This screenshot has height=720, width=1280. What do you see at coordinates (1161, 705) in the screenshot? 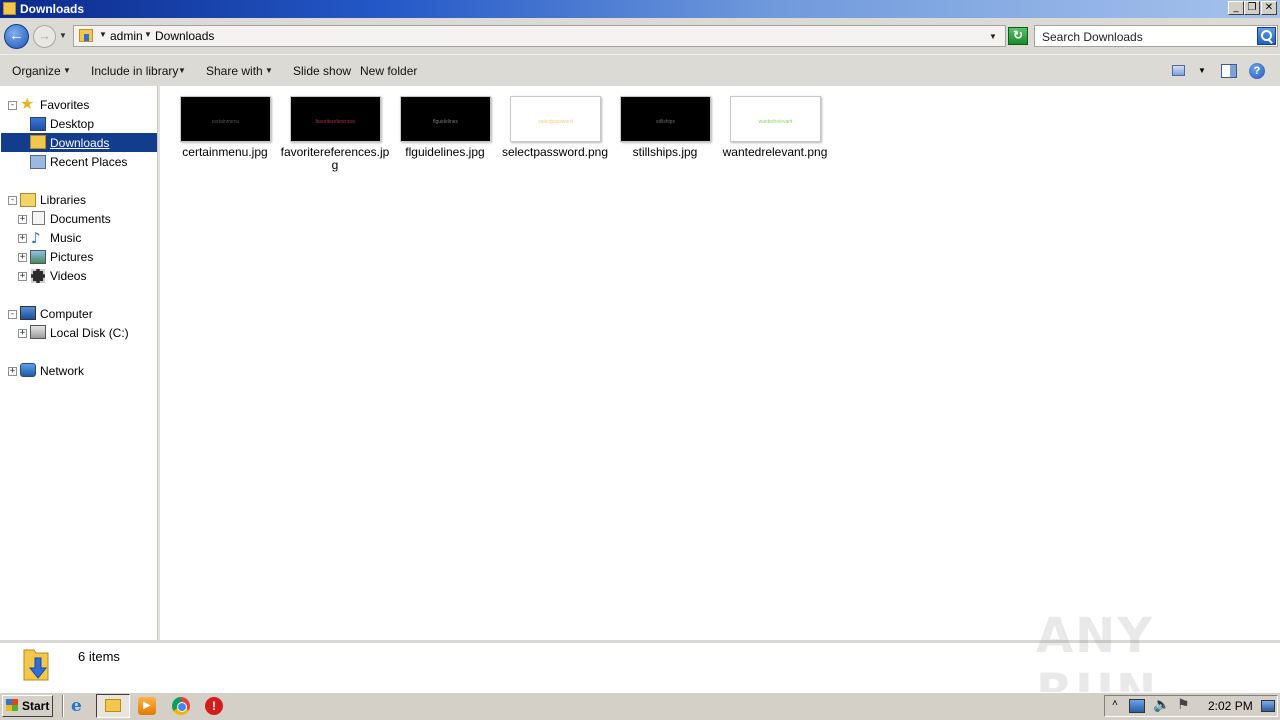
I see `volume-icon: 🔈` at bounding box center [1161, 705].